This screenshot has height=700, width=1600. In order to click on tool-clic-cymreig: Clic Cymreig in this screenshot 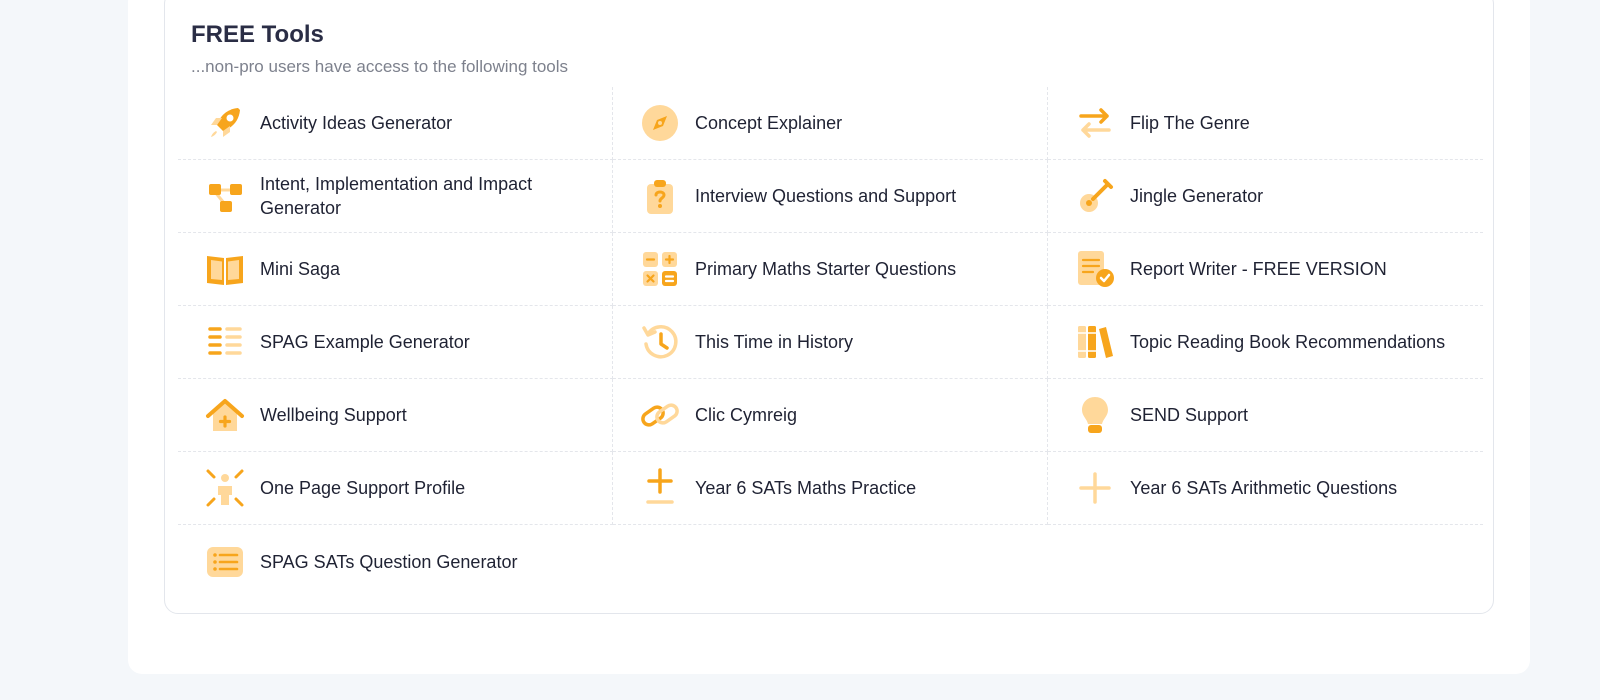, I will do `click(830, 415)`.